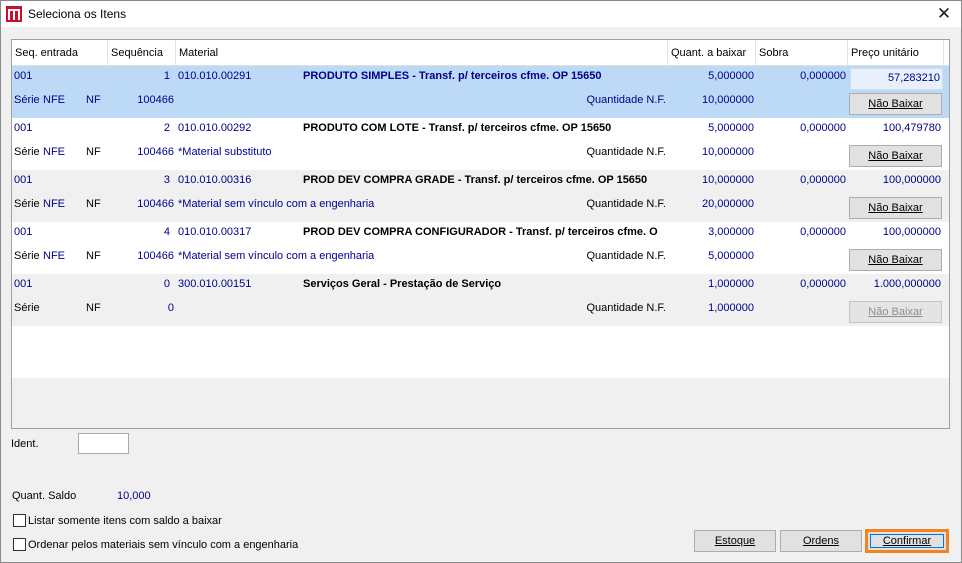  Describe the element at coordinates (728, 204) in the screenshot. I see `quantidade-nf-value: 20,000000` at that location.